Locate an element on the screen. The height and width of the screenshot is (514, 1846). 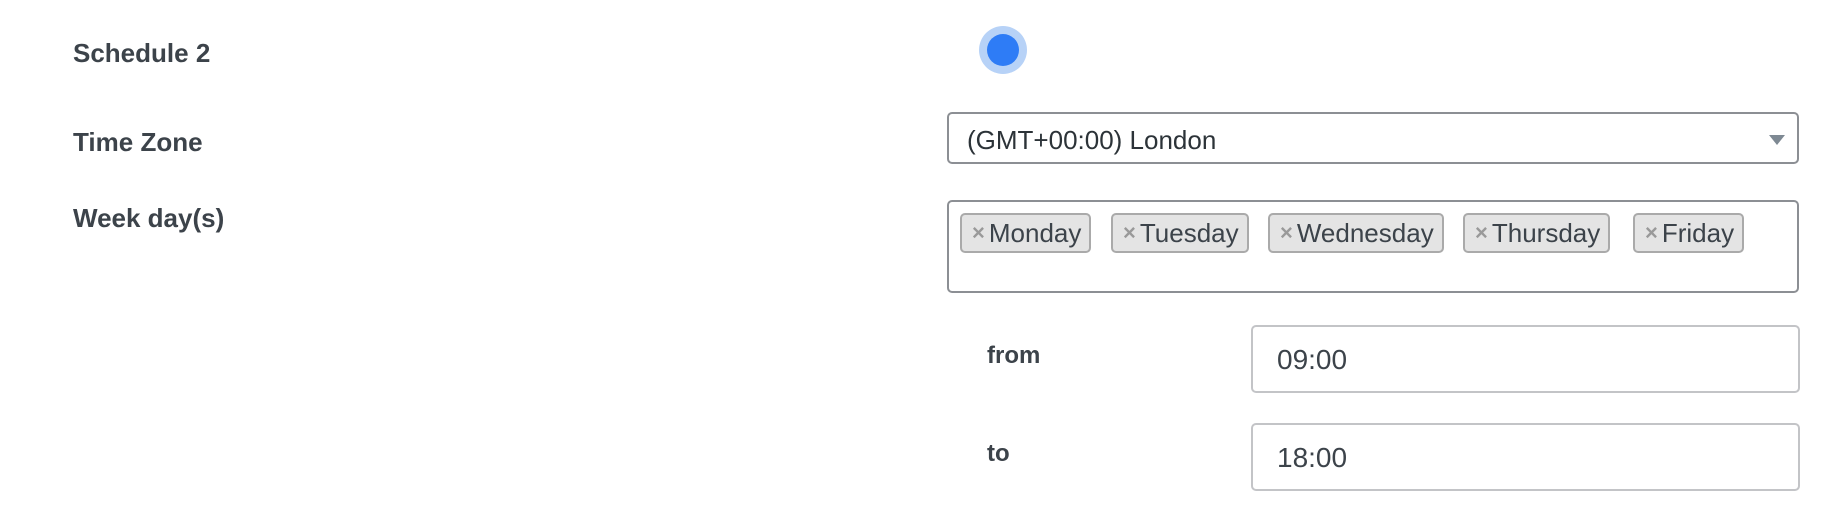
weekday-chip-wednesday: × Wednesday is located at coordinates (1356, 233).